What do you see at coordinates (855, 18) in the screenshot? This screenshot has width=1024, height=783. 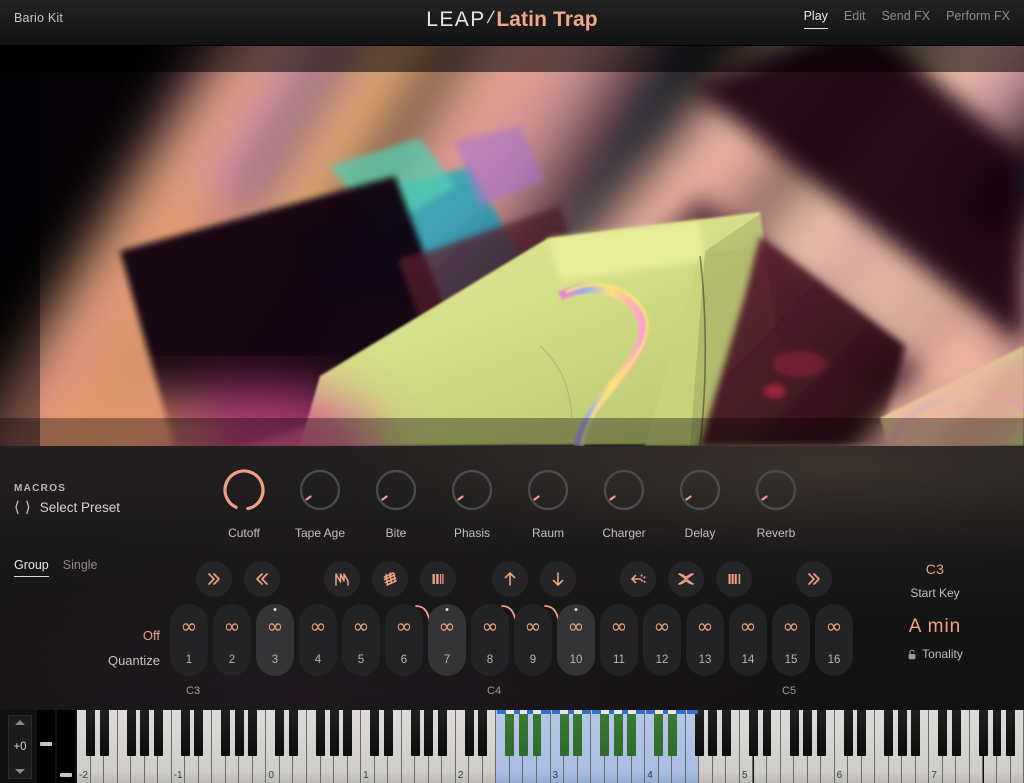 I see `tab-edit: Edit` at bounding box center [855, 18].